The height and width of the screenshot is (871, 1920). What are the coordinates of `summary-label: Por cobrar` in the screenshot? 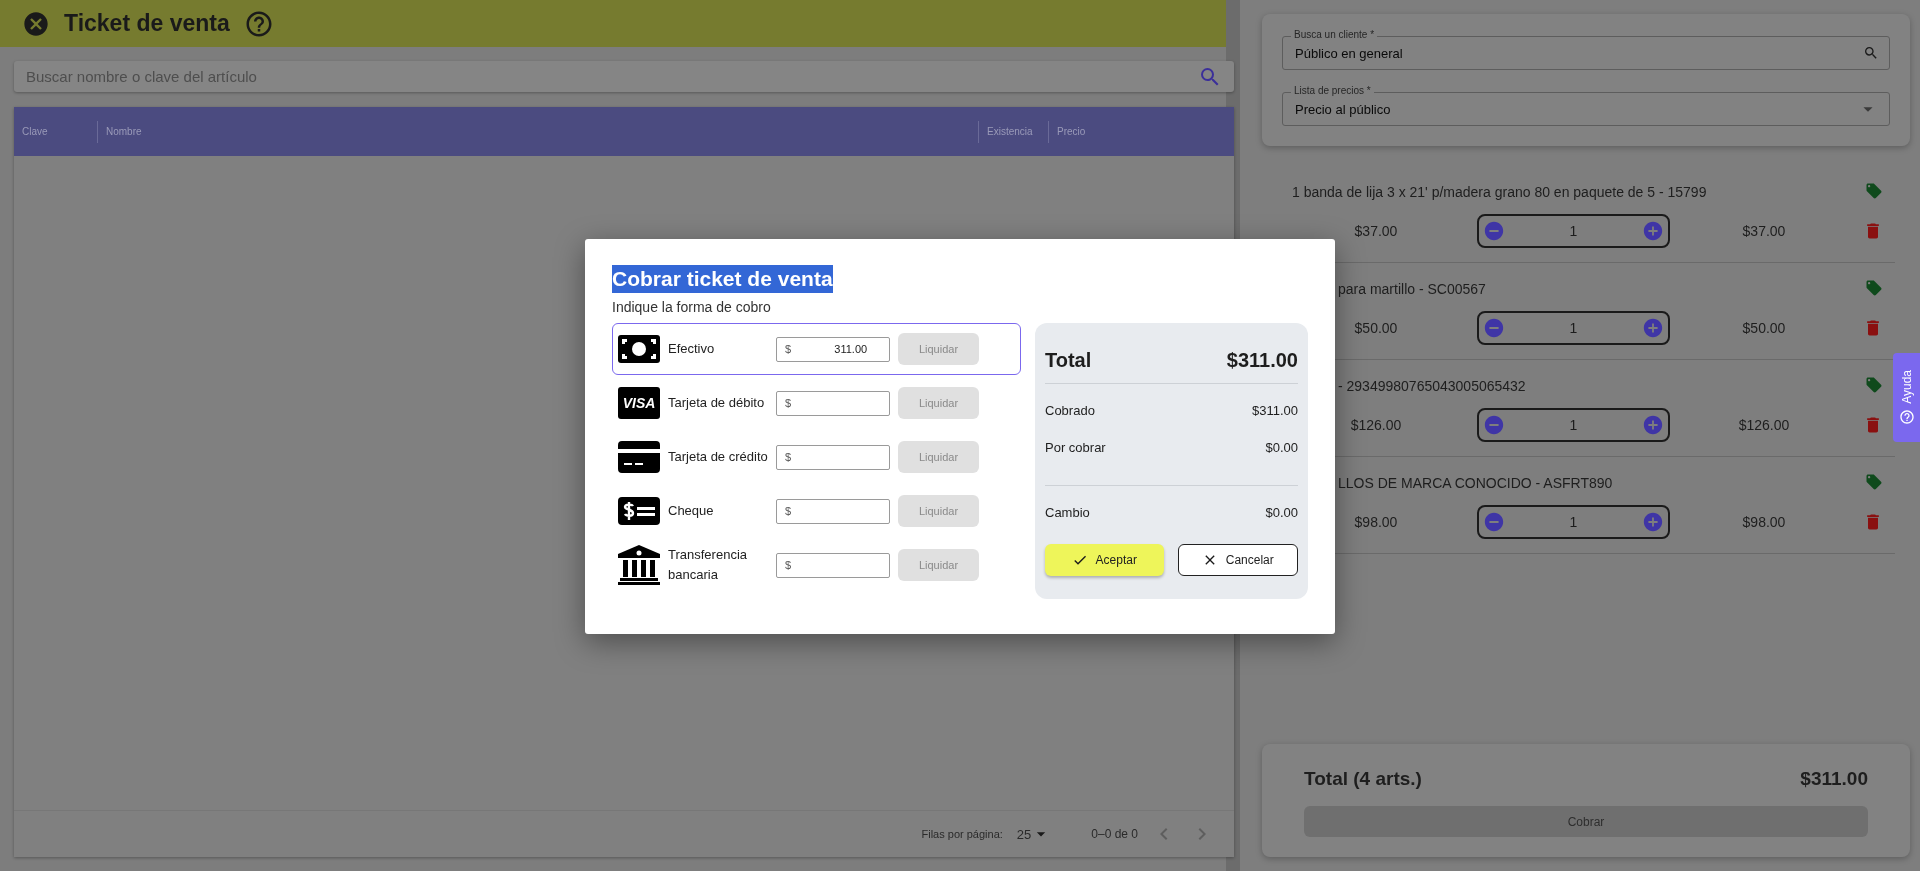 It's located at (1075, 447).